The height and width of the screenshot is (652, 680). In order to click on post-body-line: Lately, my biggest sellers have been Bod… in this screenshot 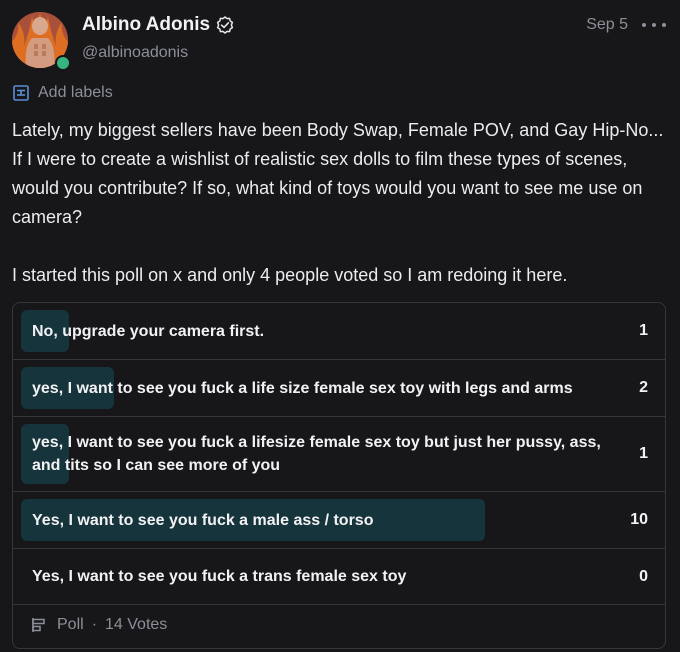, I will do `click(338, 130)`.